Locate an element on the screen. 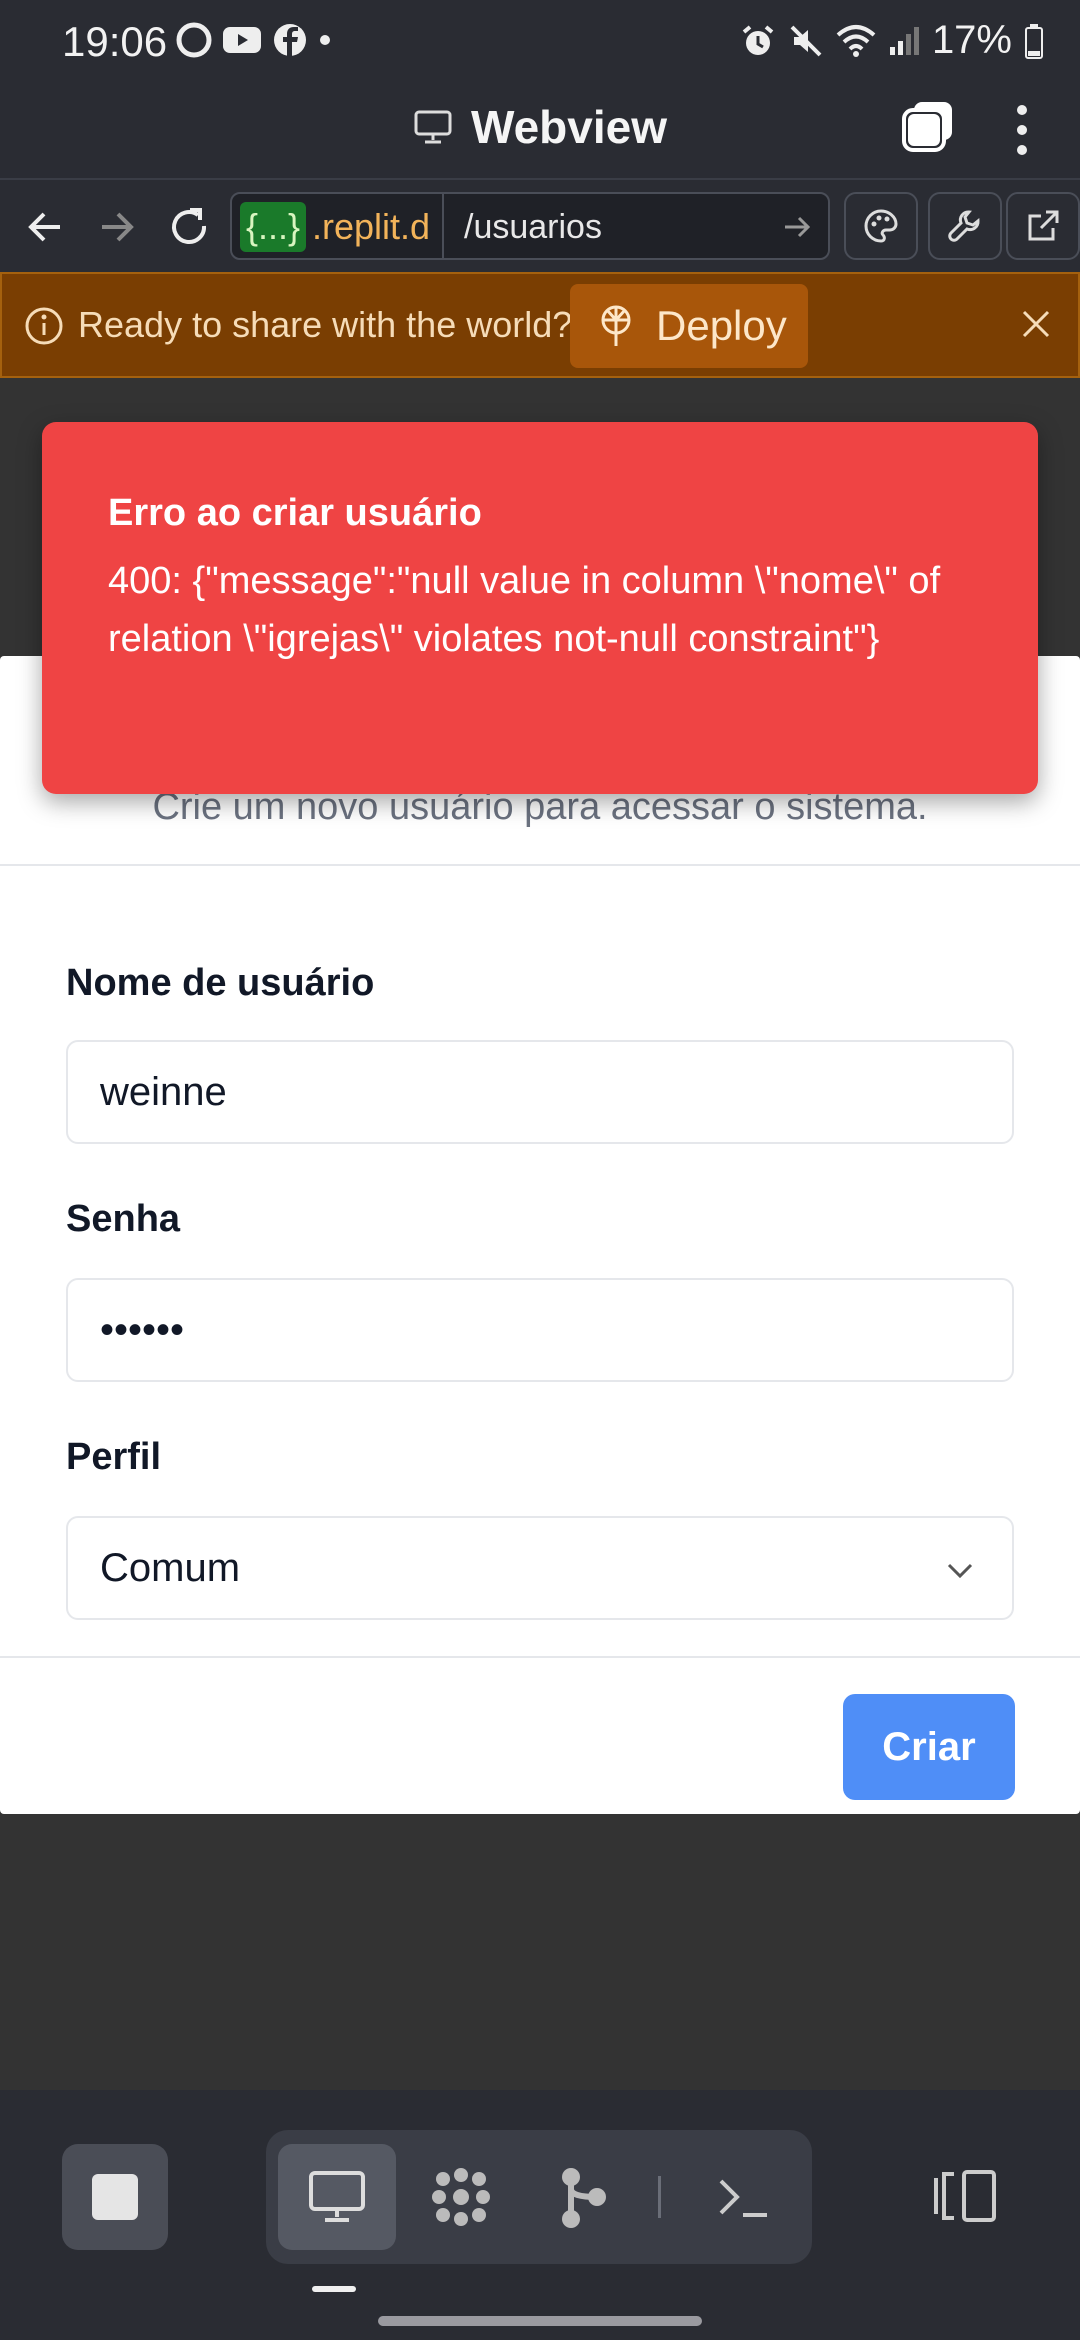 Image resolution: width=1080 pixels, height=2340 pixels. more-menu-button is located at coordinates (1022, 132).